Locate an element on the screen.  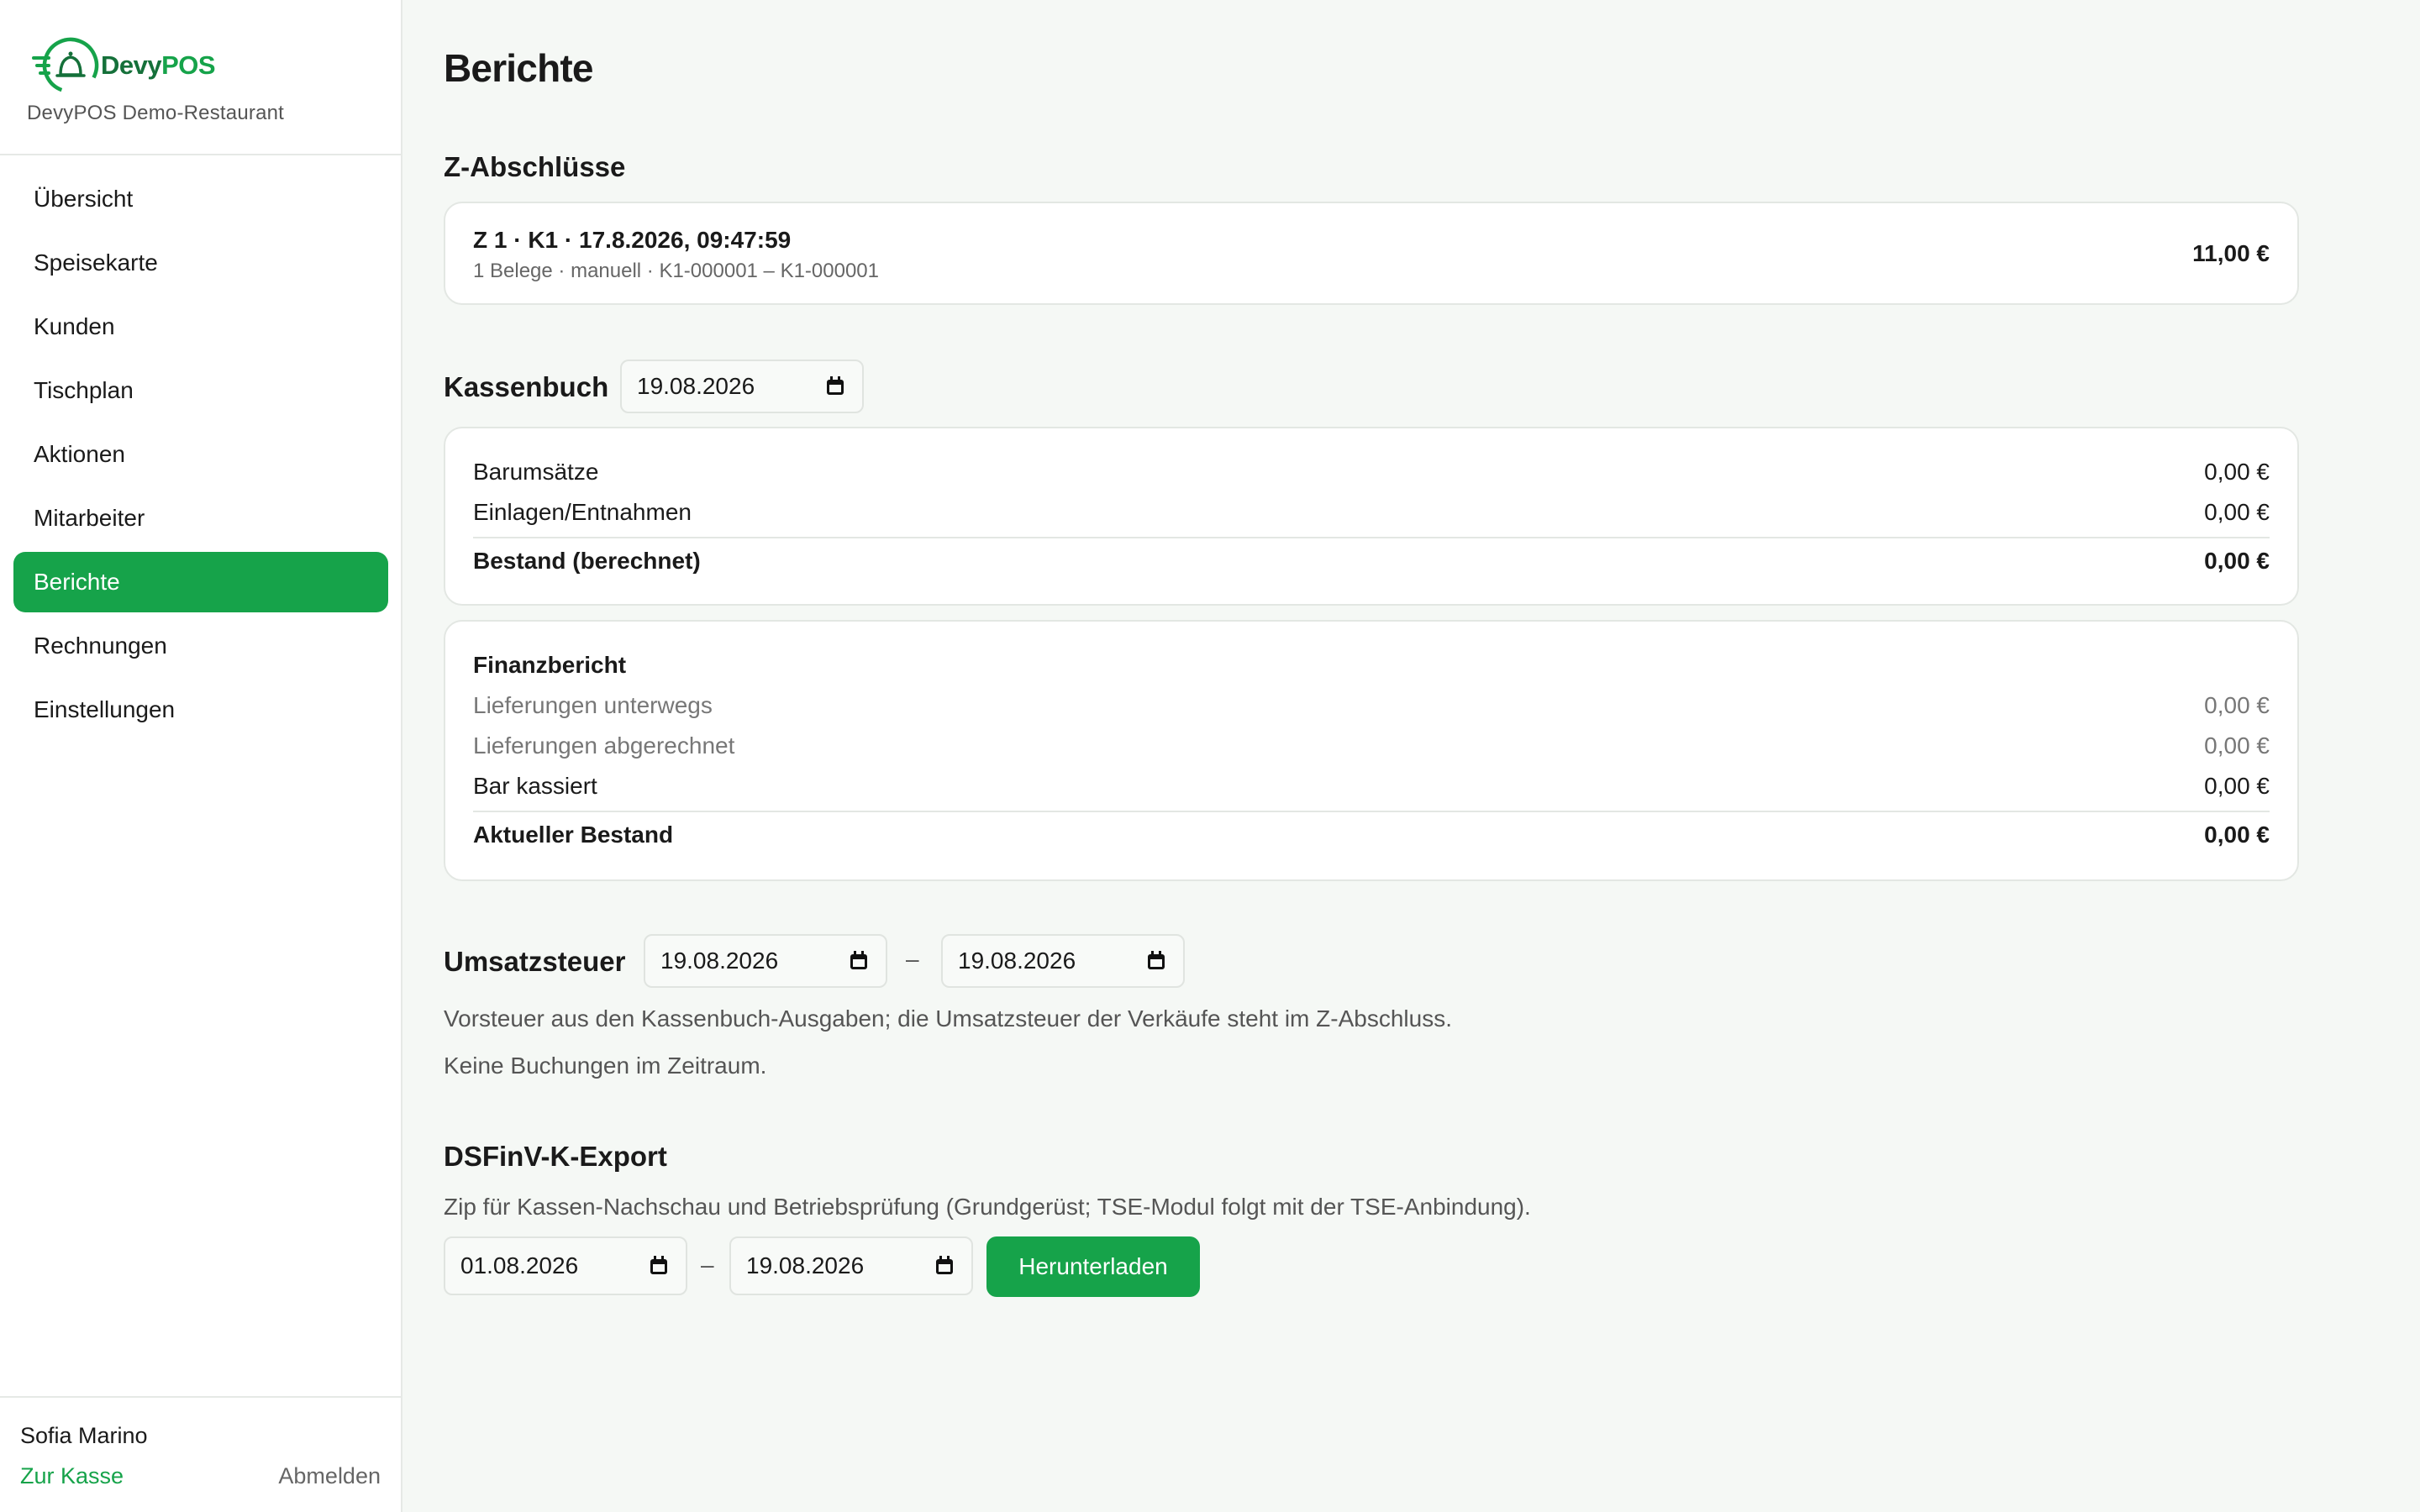
finance-row-label: Lieferungen unterwegs is located at coordinates (593, 705).